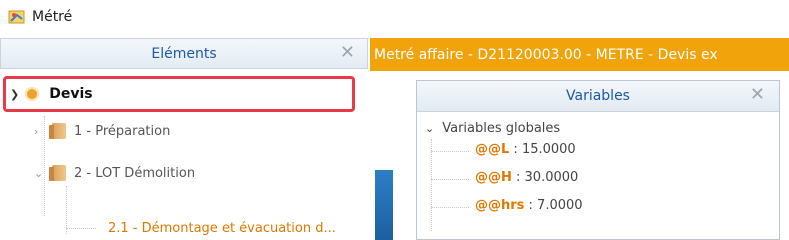 The height and width of the screenshot is (240, 789). I want to click on tree-item-lot-demolition: ⌄ 2 - LOT Démolition, so click(114, 173).